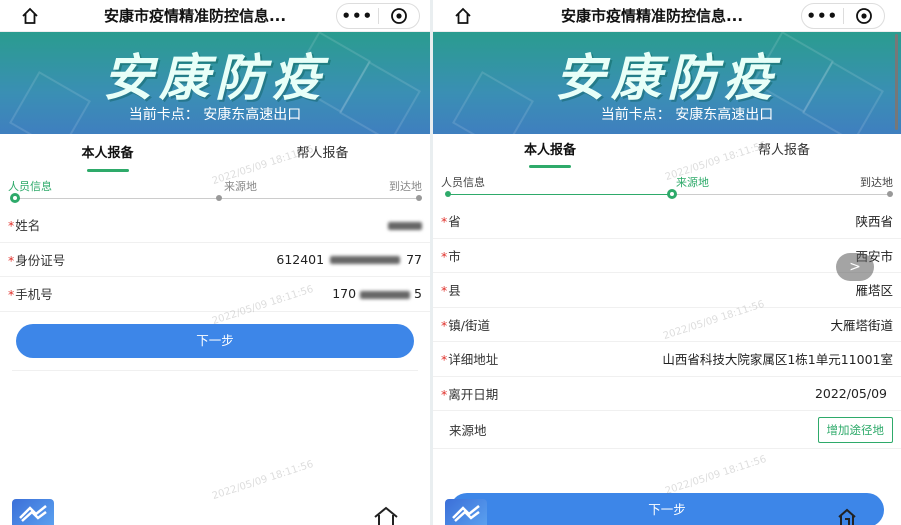  What do you see at coordinates (468, 430) in the screenshot?
I see `source-place-label: 来源地` at bounding box center [468, 430].